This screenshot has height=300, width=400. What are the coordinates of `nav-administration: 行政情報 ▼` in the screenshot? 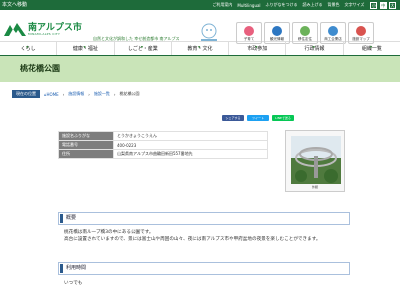 It's located at (315, 48).